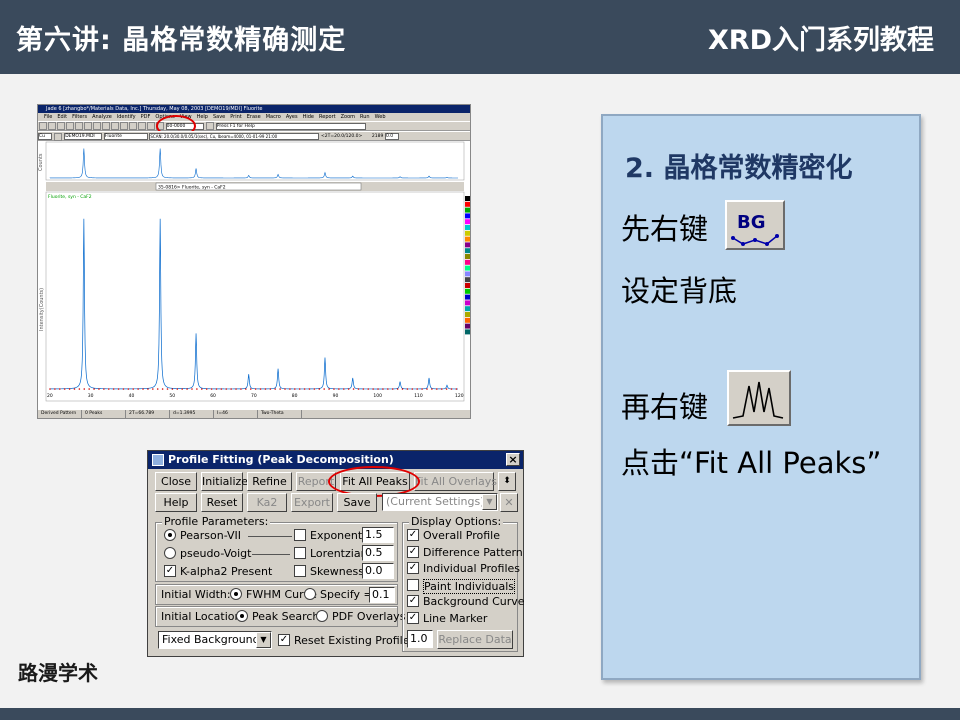 The height and width of the screenshot is (720, 960). I want to click on open-file-icon, so click(58, 136).